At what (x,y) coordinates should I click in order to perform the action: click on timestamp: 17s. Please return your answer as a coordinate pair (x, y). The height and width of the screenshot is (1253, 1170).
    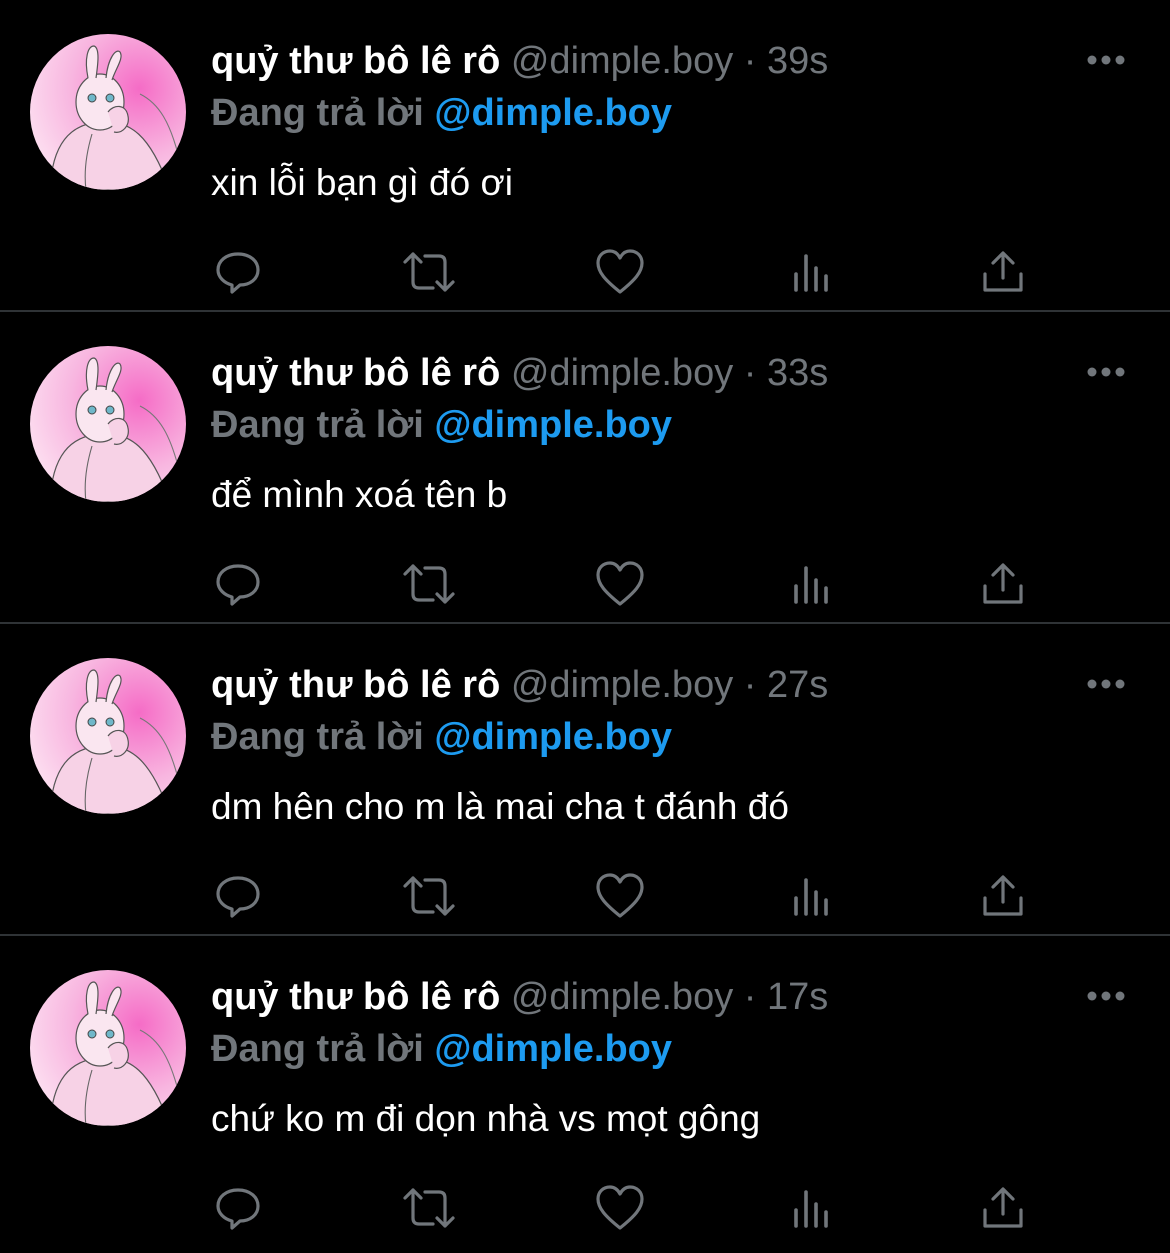
    Looking at the image, I should click on (797, 997).